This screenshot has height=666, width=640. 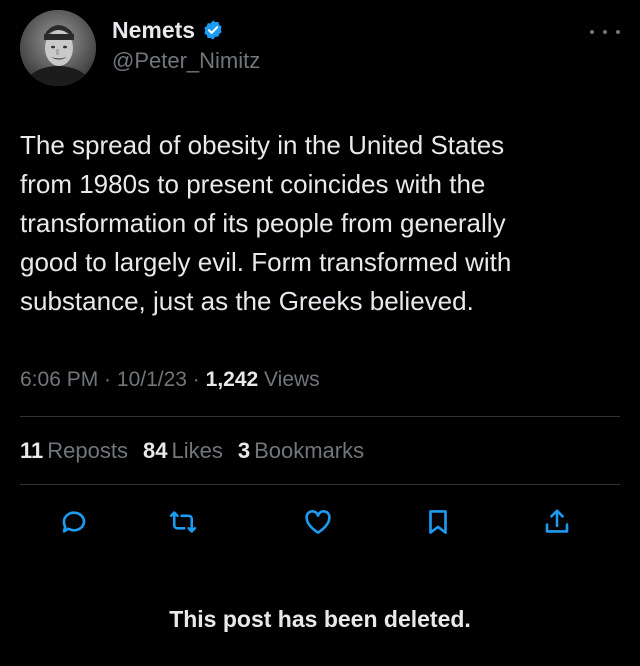 I want to click on likes-count: 84, so click(x=155, y=450).